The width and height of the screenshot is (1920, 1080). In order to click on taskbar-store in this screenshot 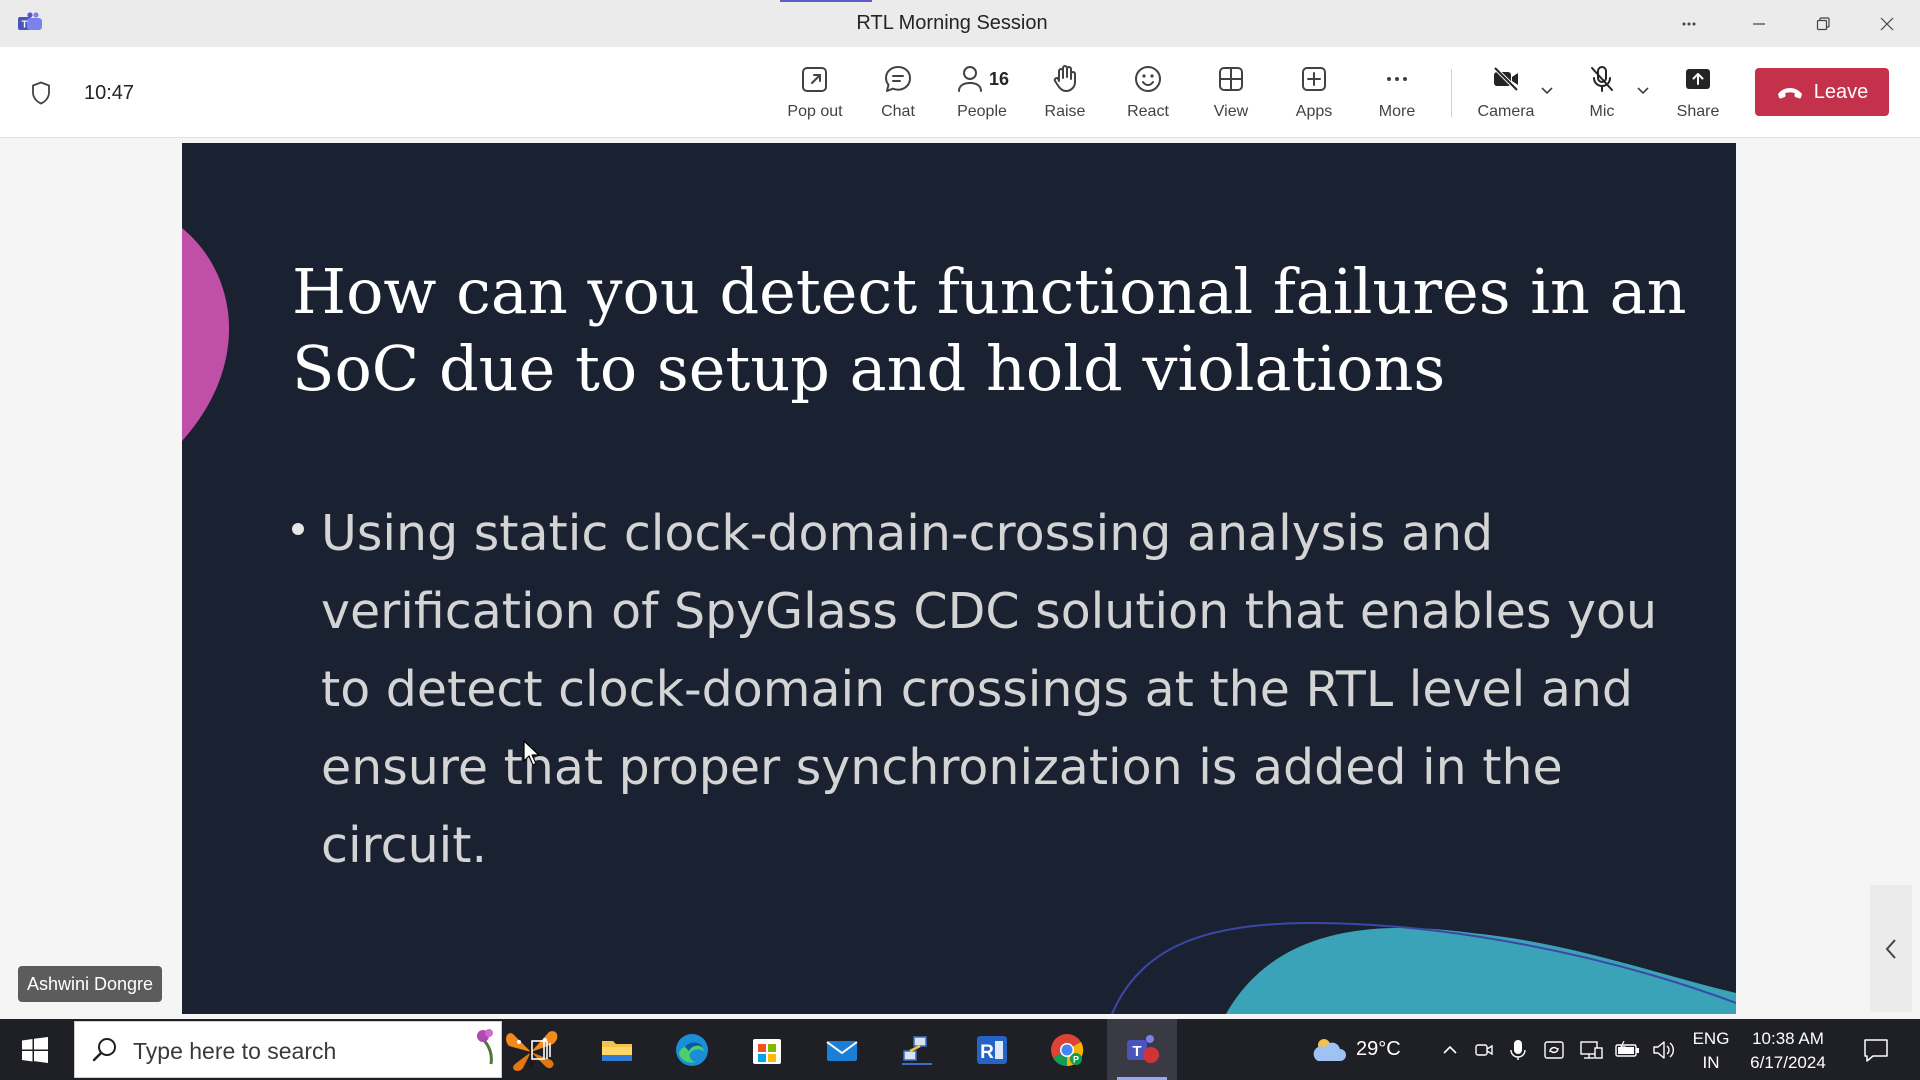, I will do `click(767, 1049)`.